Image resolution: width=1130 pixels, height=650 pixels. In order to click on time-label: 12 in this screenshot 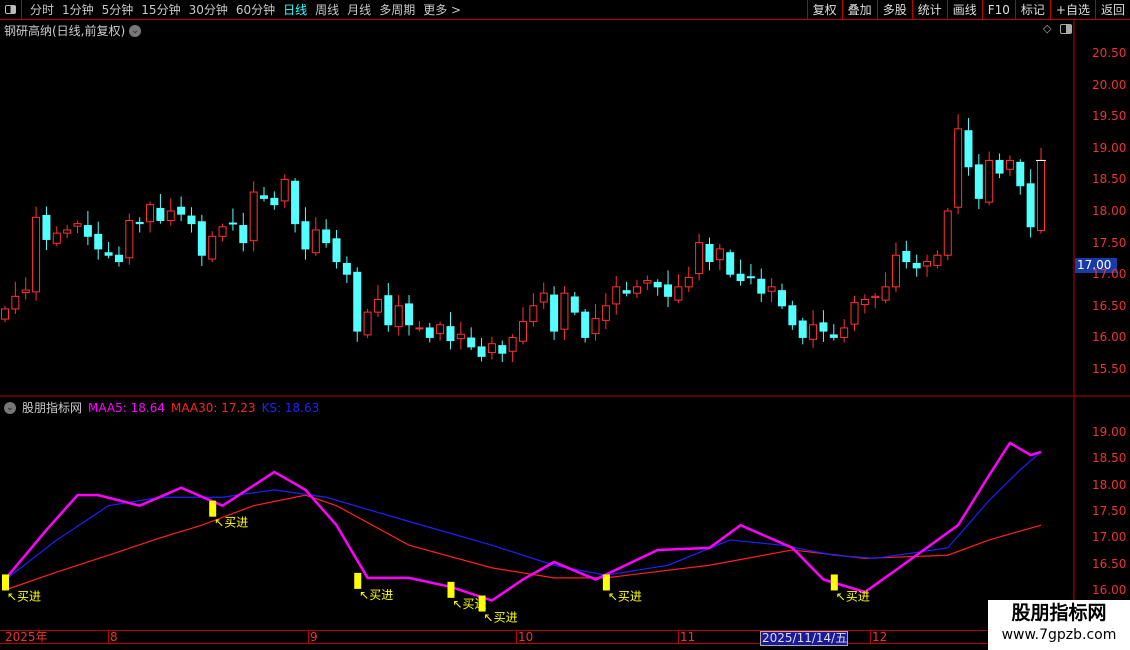, I will do `click(879, 637)`.